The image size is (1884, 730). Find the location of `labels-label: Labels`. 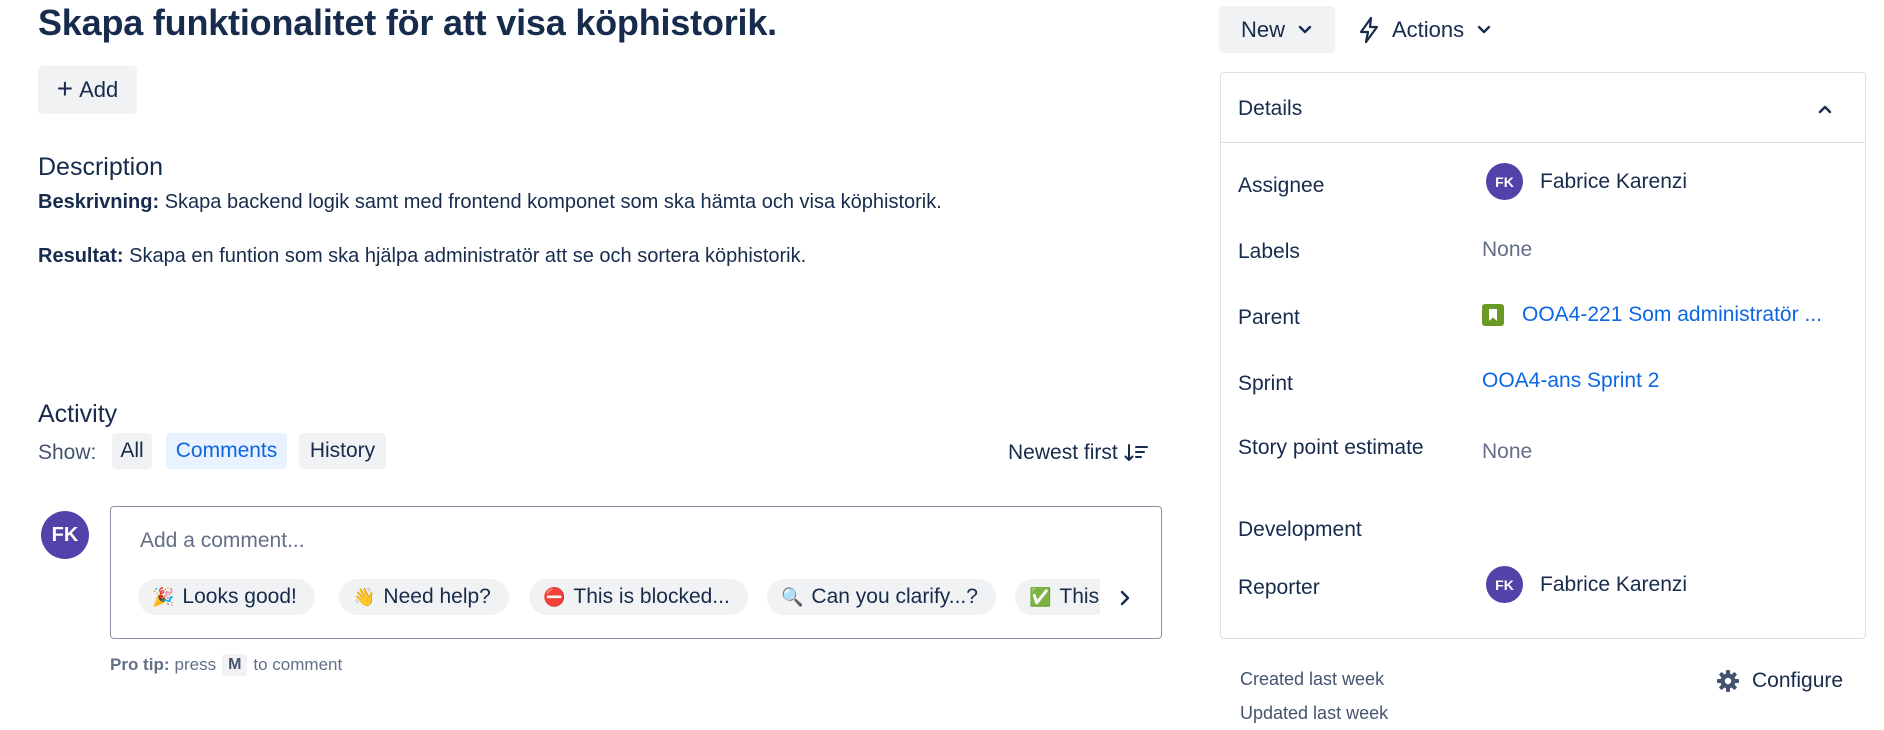

labels-label: Labels is located at coordinates (1269, 251).